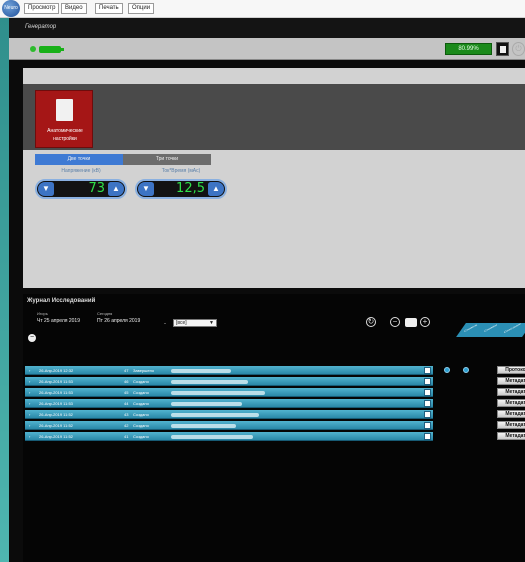 This screenshot has height=562, width=525. What do you see at coordinates (425, 322) in the screenshot?
I see `zoom-in-icon: +` at bounding box center [425, 322].